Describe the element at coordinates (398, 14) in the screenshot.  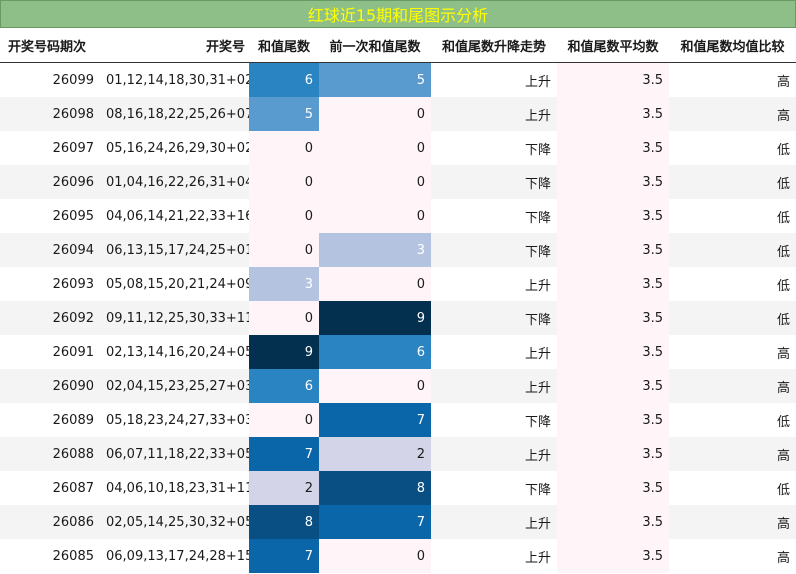
I see `table-title: 红球近15期和尾图示分析` at that location.